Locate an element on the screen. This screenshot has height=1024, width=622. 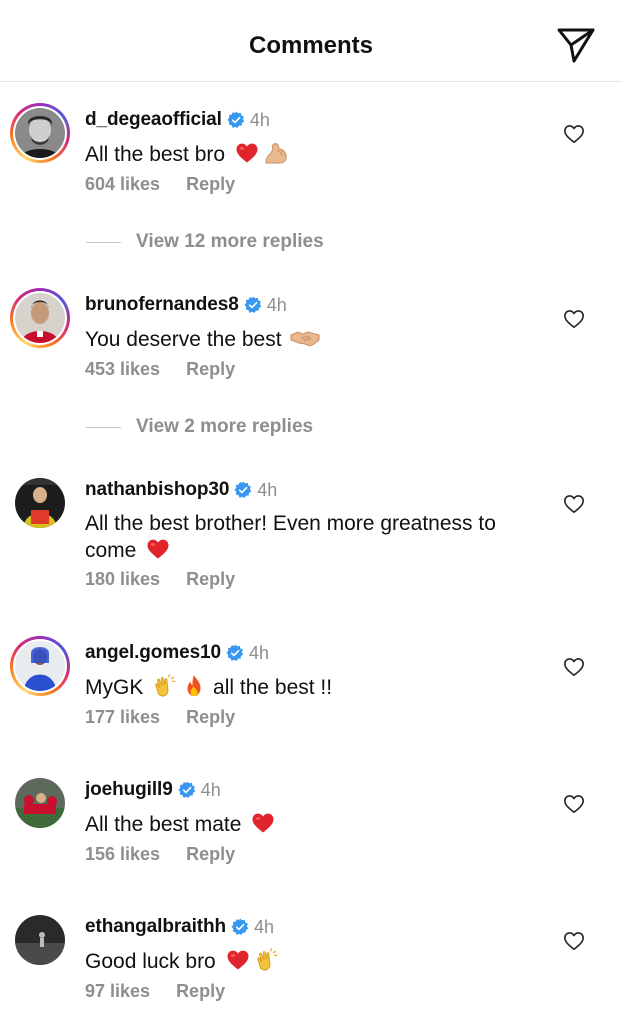
comment-body: MyGK is located at coordinates (114, 687).